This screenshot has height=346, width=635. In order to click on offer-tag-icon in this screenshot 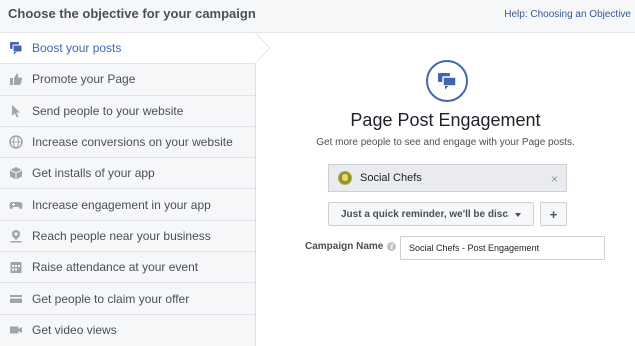, I will do `click(16, 299)`.